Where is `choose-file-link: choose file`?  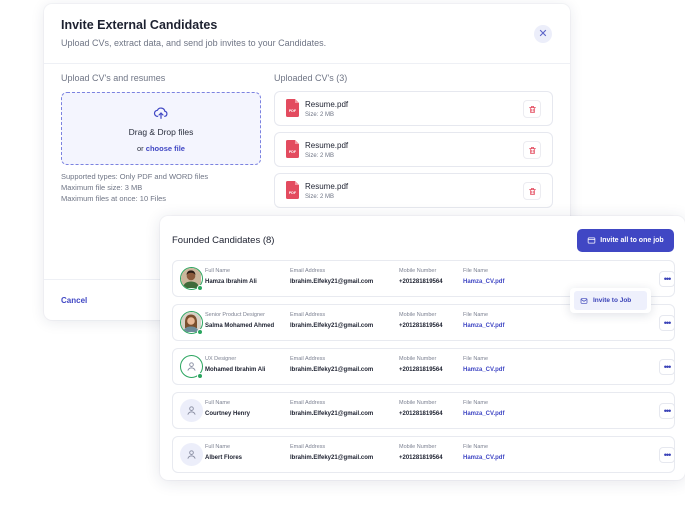 choose-file-link: choose file is located at coordinates (165, 148).